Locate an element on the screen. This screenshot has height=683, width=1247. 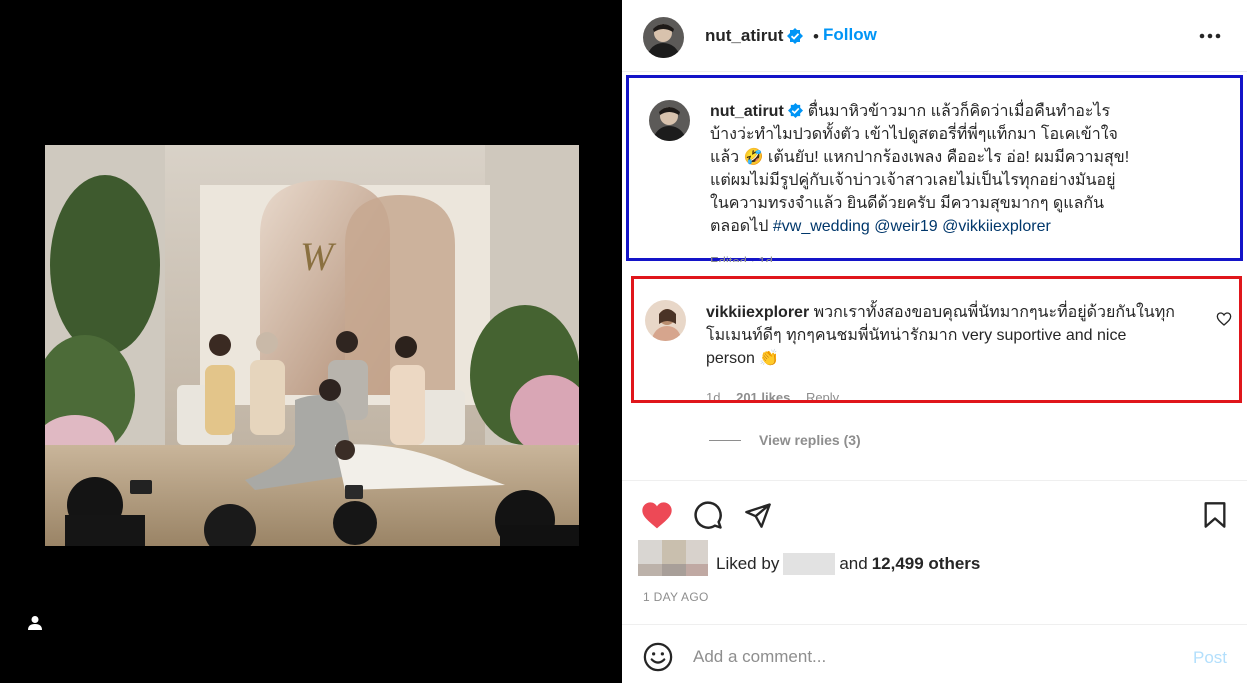
comment-icon is located at coordinates (708, 515).